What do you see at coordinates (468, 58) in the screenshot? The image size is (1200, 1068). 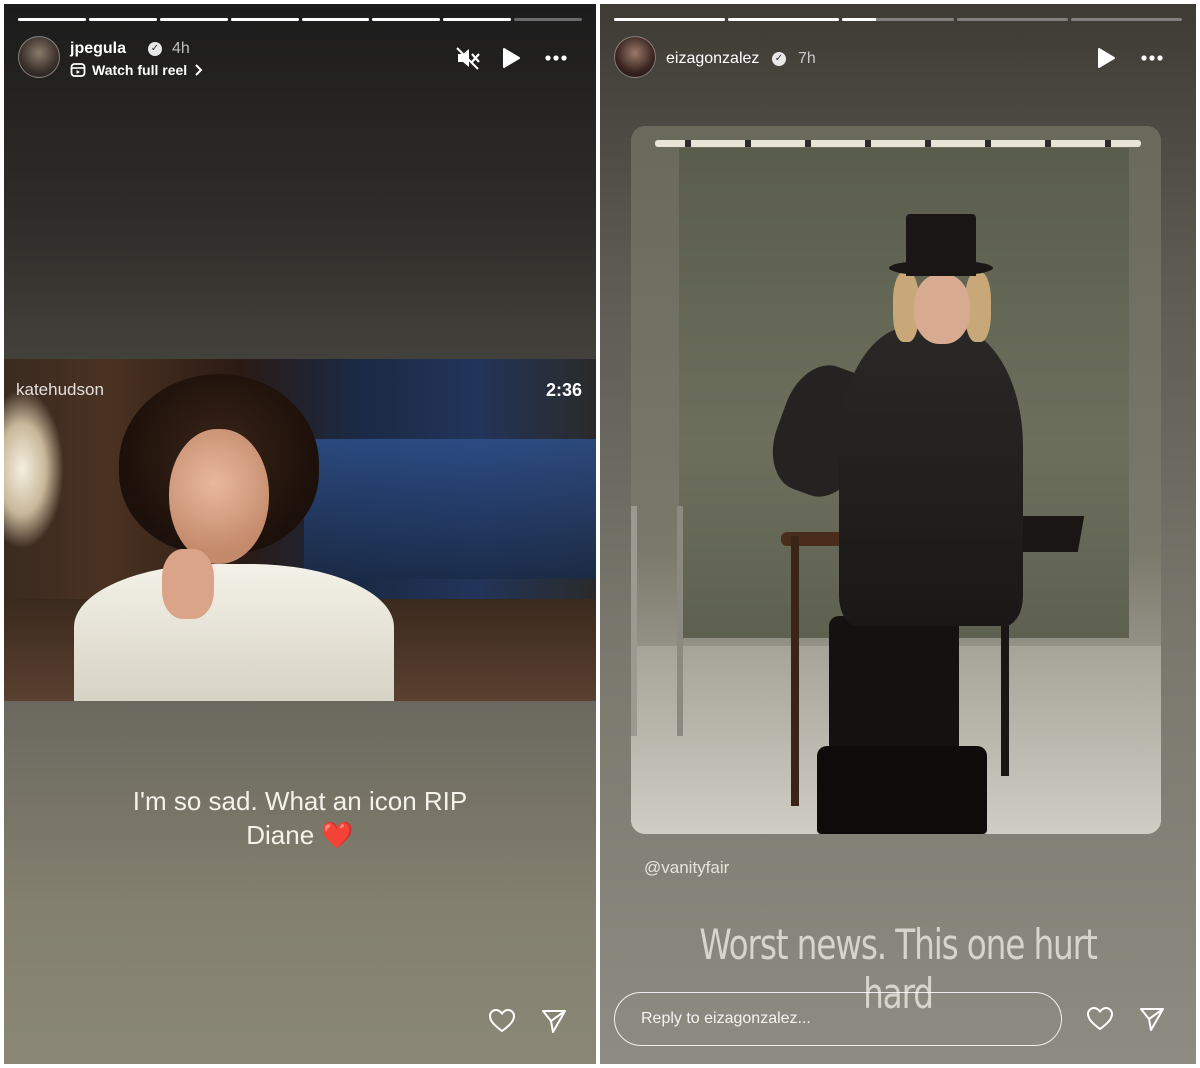 I see `mute-icon` at bounding box center [468, 58].